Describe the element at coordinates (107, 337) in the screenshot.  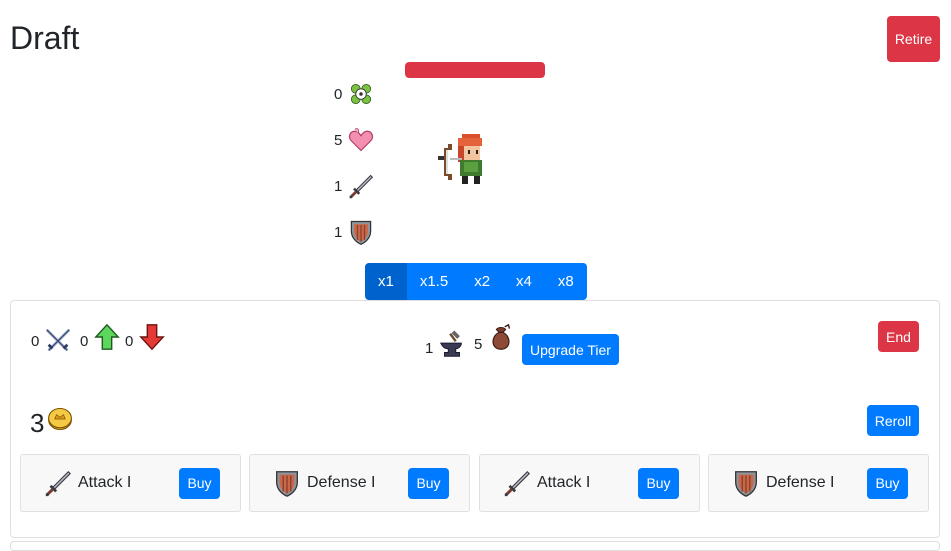
I see `up-arrow-icon` at that location.